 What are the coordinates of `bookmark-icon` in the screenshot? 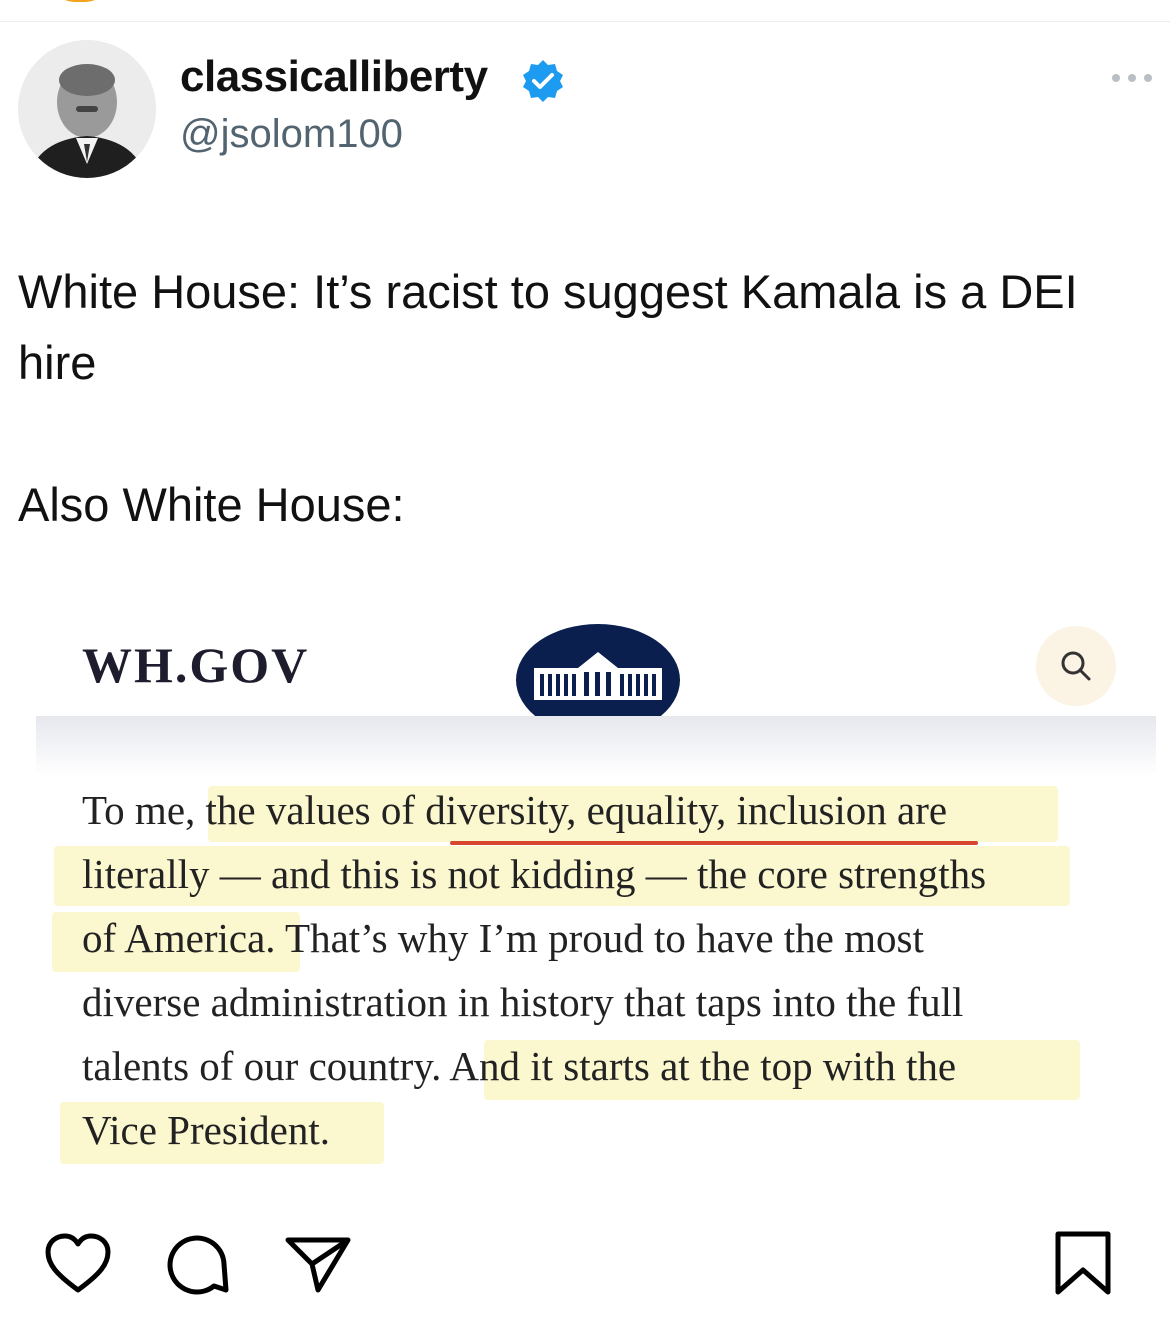 It's located at (1083, 1264).